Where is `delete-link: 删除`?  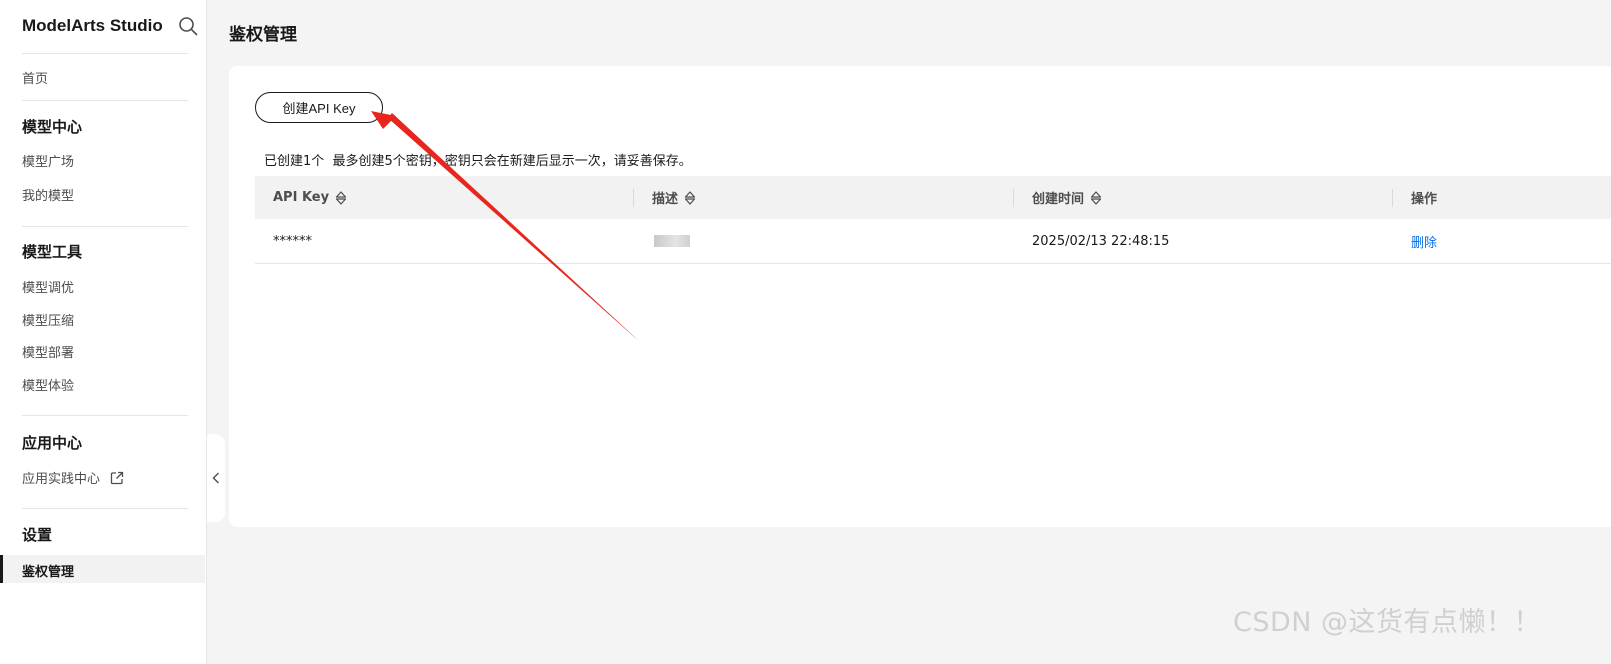
delete-link: 删除 is located at coordinates (1424, 241).